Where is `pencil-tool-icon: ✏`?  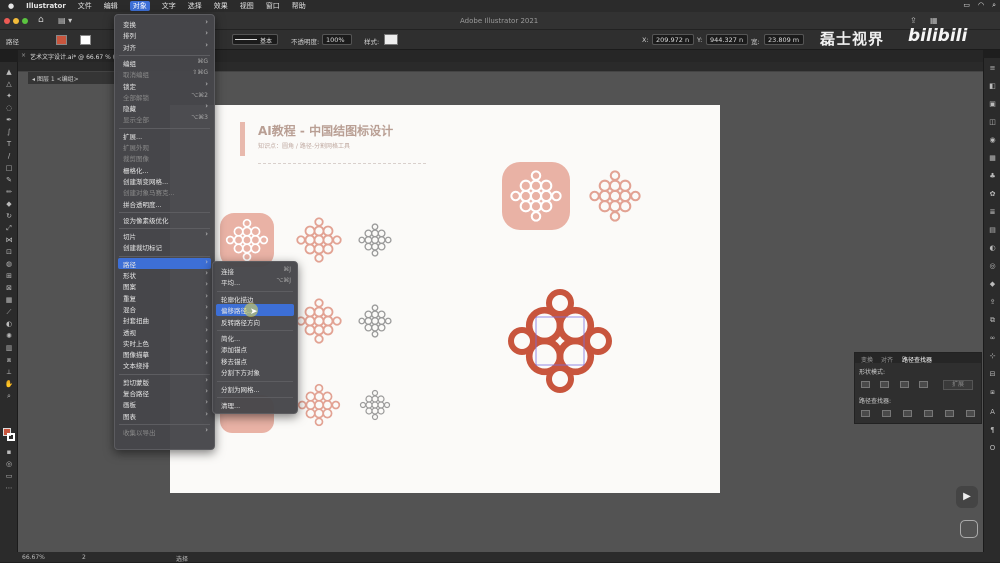
pencil-tool-icon: ✏ is located at coordinates (9, 192).